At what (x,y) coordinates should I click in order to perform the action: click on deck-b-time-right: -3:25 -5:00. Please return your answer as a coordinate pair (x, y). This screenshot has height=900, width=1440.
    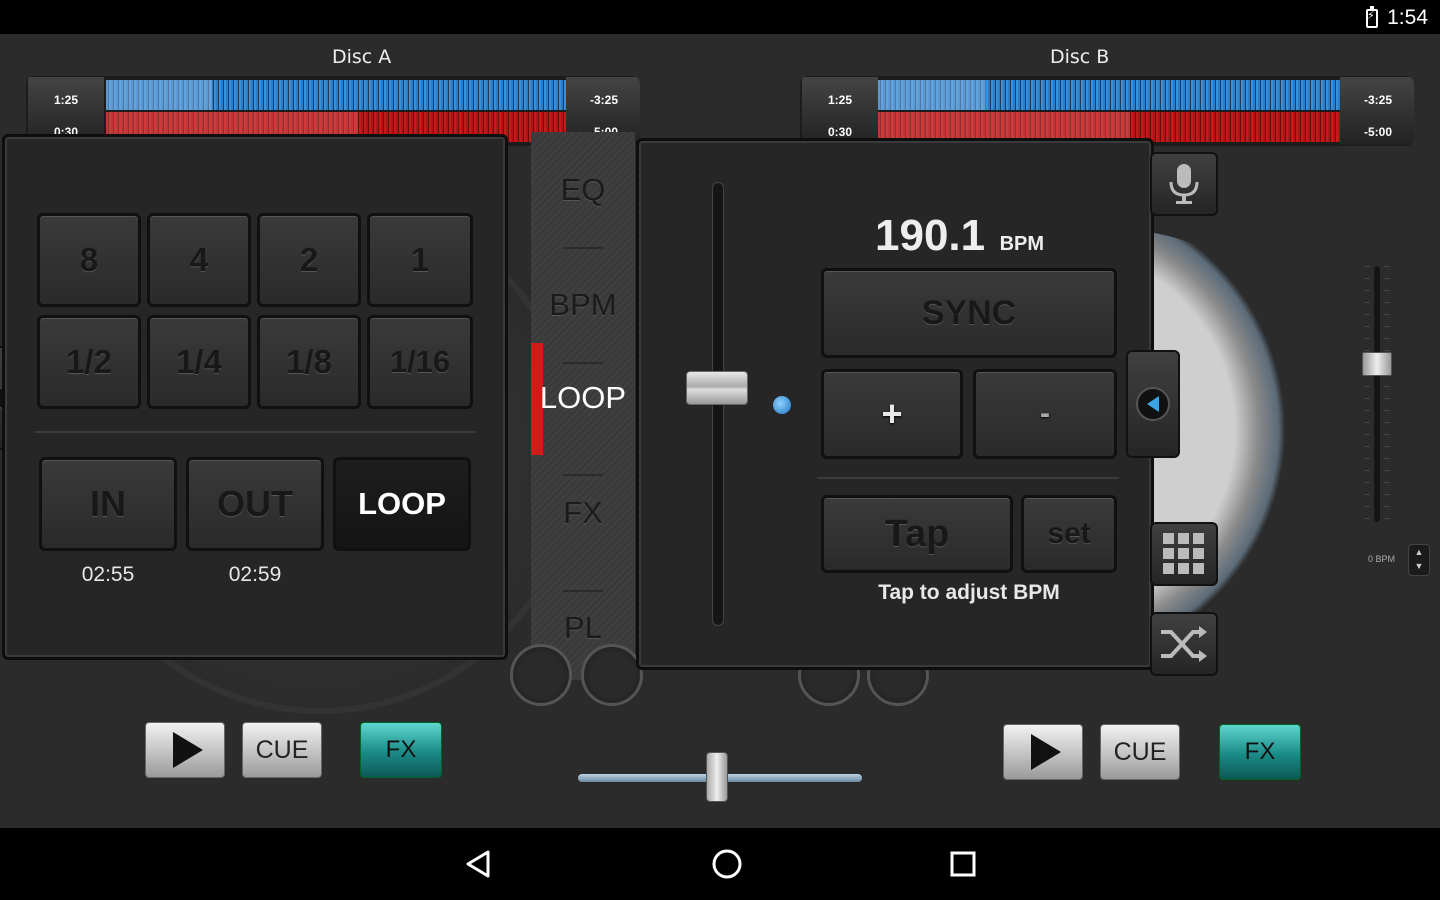
    Looking at the image, I should click on (1377, 111).